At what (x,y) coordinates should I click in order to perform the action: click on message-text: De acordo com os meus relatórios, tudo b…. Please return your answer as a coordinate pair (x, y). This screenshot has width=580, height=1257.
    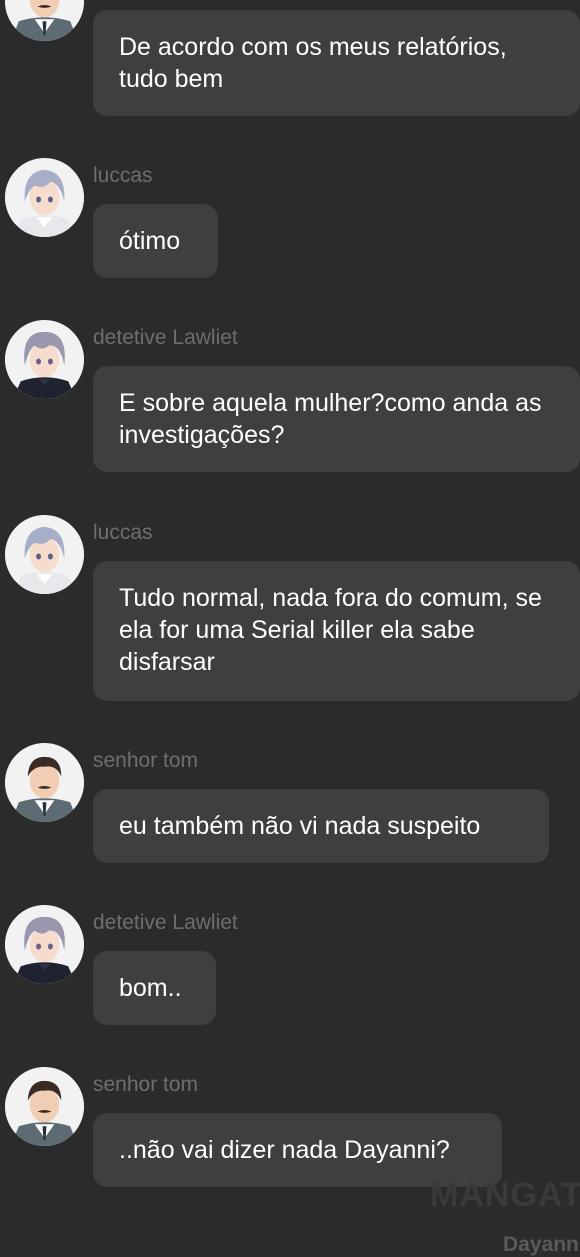
    Looking at the image, I should click on (313, 63).